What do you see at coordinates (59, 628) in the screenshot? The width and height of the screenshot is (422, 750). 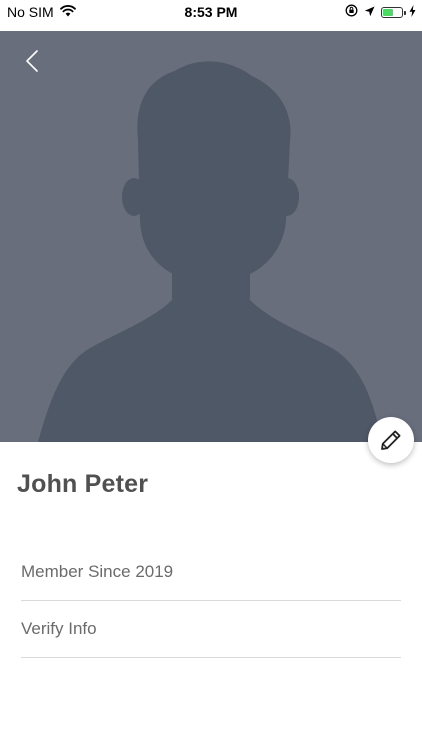 I see `verify-info-label: Verify Info` at bounding box center [59, 628].